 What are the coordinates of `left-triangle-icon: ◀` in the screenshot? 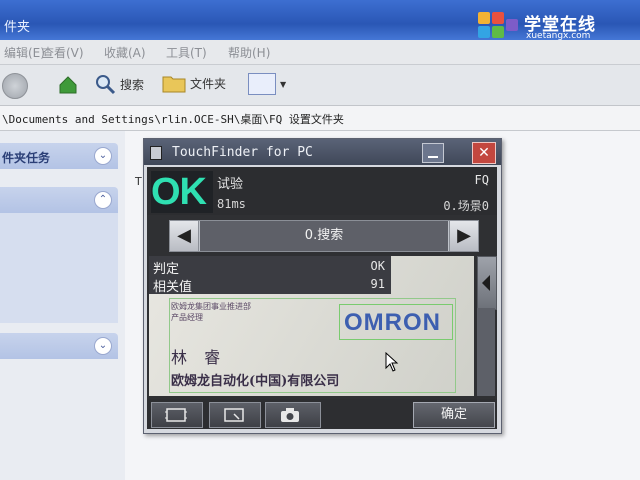 It's located at (184, 235).